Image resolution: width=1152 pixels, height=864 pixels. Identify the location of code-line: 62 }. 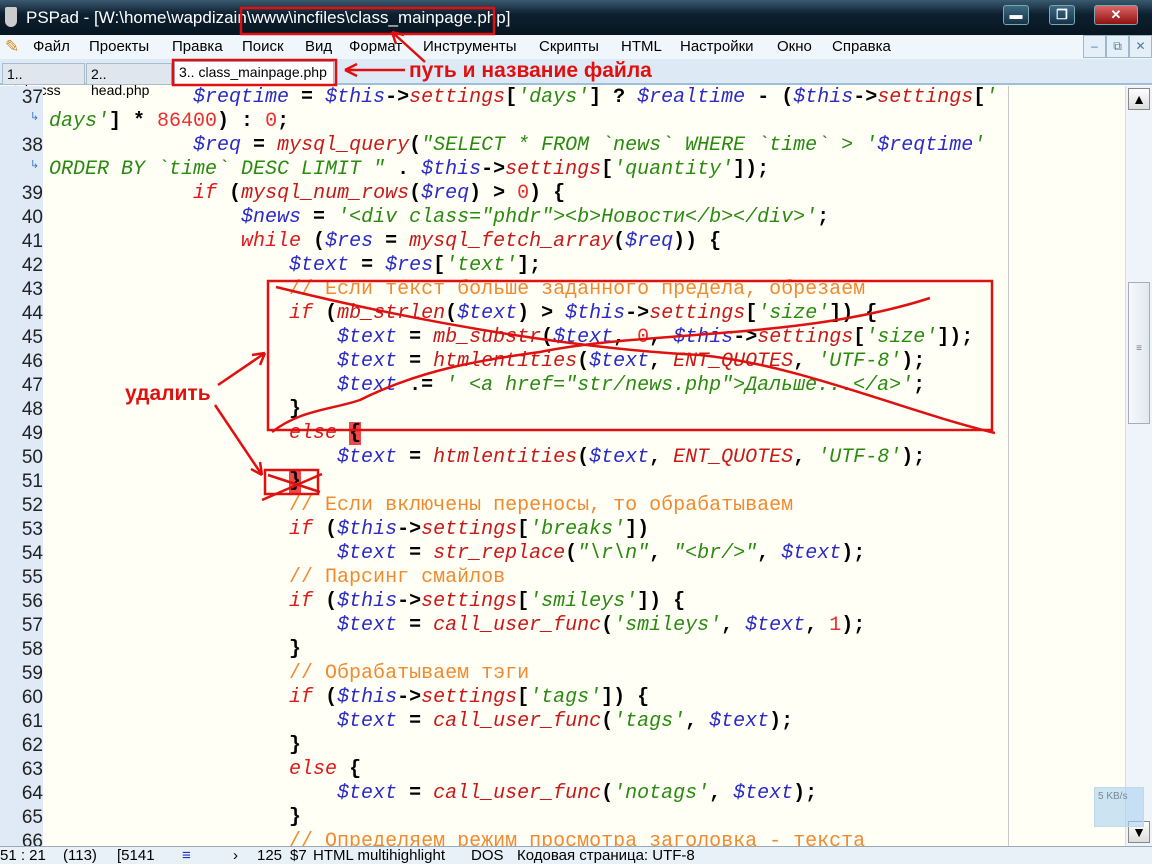
(562, 746).